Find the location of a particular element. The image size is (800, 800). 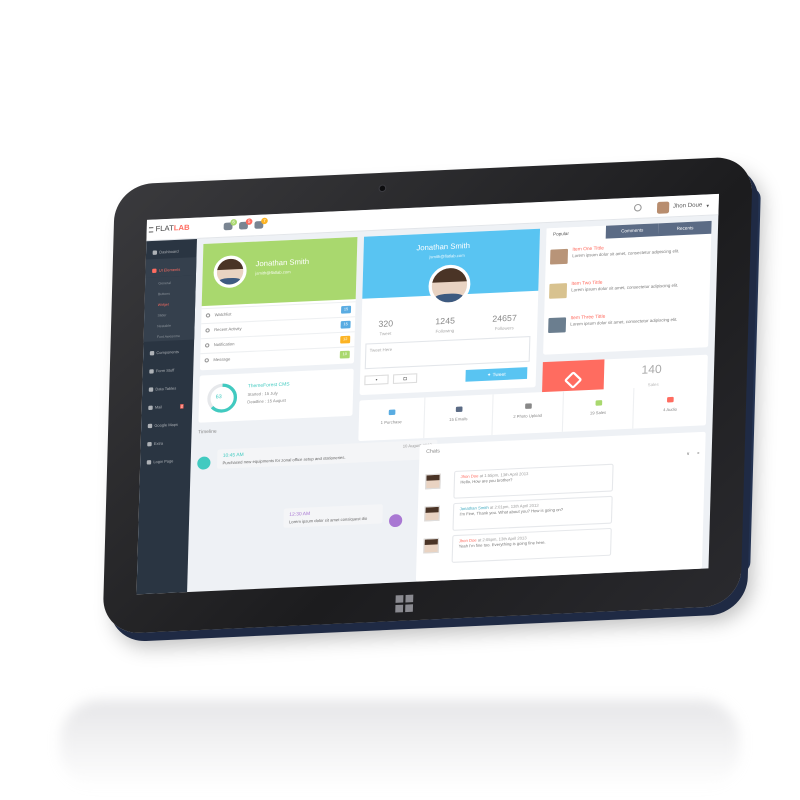

glass-icon is located at coordinates (149, 444).